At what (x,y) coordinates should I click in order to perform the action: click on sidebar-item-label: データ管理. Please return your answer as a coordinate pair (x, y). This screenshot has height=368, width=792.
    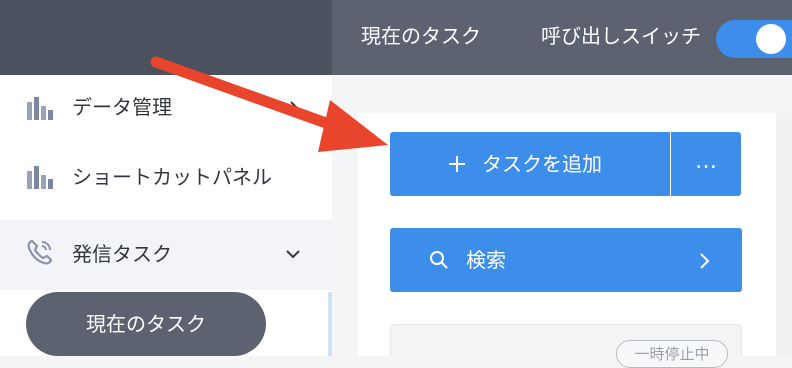
    Looking at the image, I should click on (122, 107).